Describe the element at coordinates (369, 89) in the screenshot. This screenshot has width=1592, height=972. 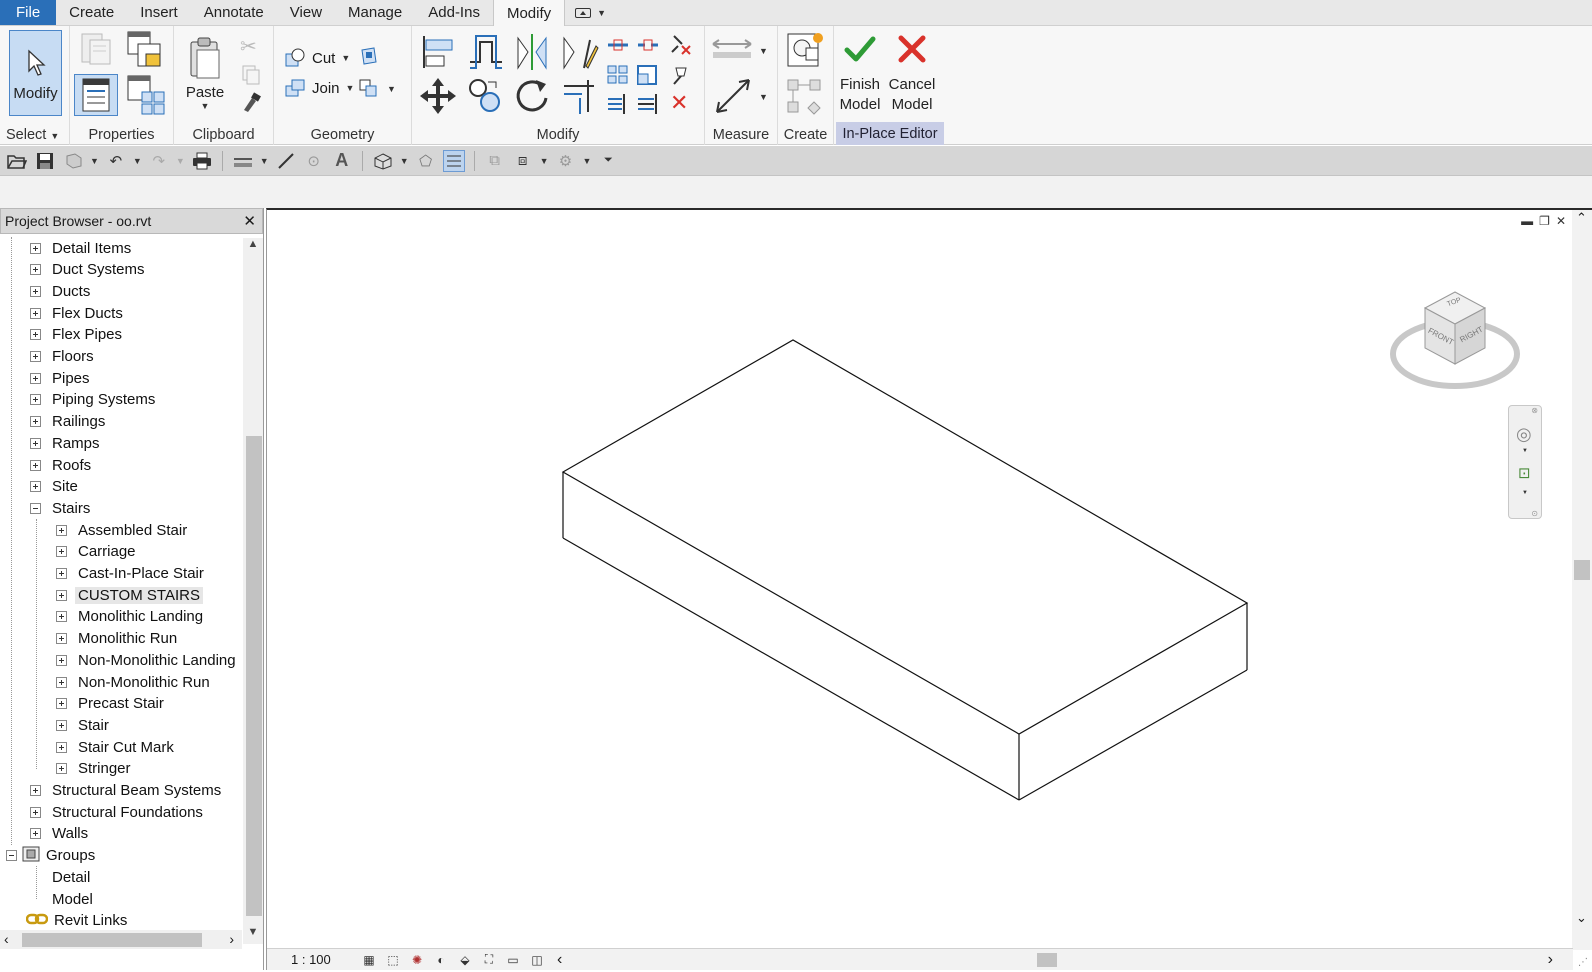
I see `split-face-icon` at that location.